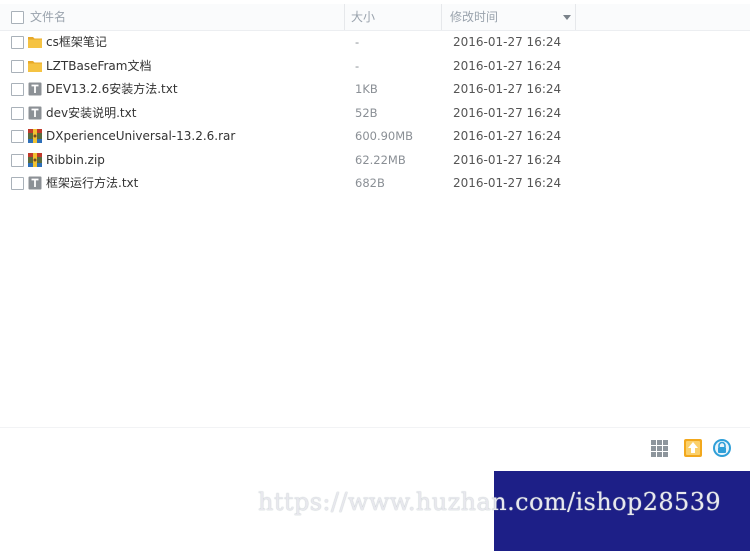 This screenshot has width=750, height=551. I want to click on sort-desc-icon, so click(567, 17).